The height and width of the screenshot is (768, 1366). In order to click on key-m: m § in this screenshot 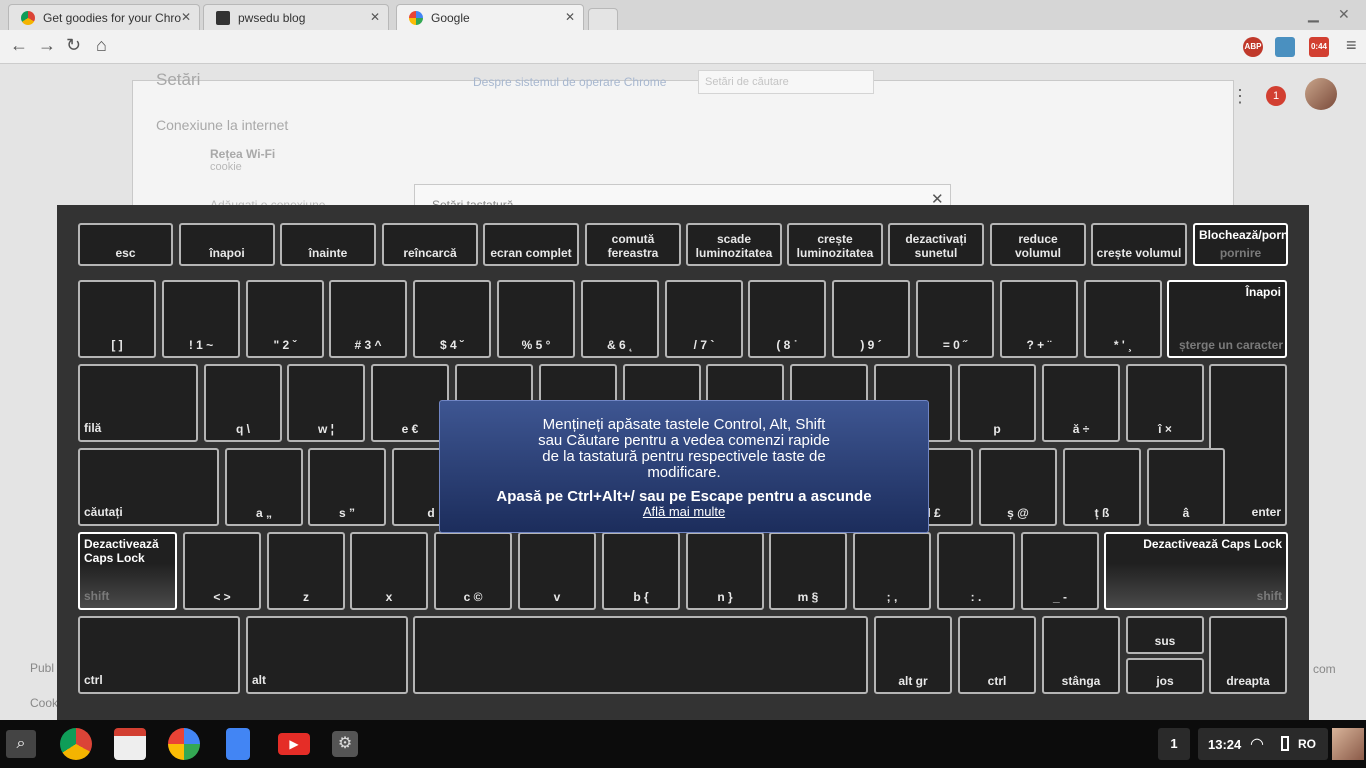, I will do `click(808, 571)`.